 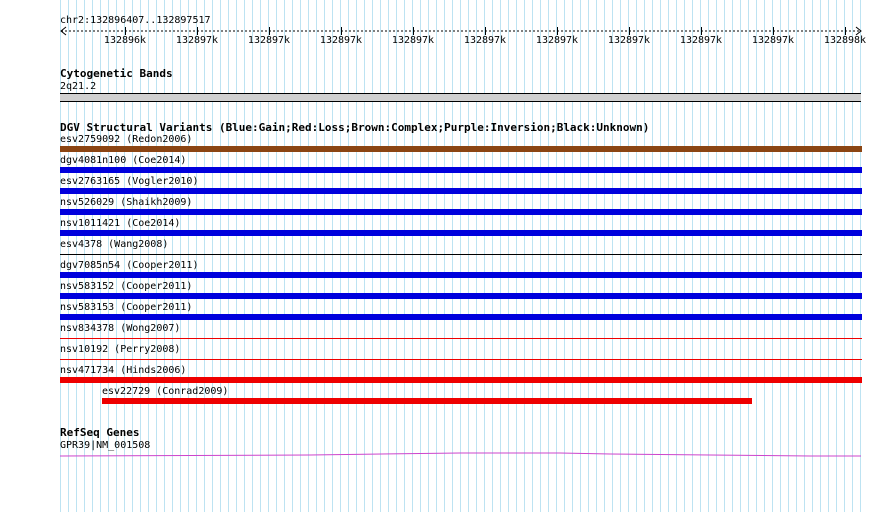 What do you see at coordinates (114, 244) in the screenshot?
I see `dgv-feature-label: esv4378 (Wang2008)` at bounding box center [114, 244].